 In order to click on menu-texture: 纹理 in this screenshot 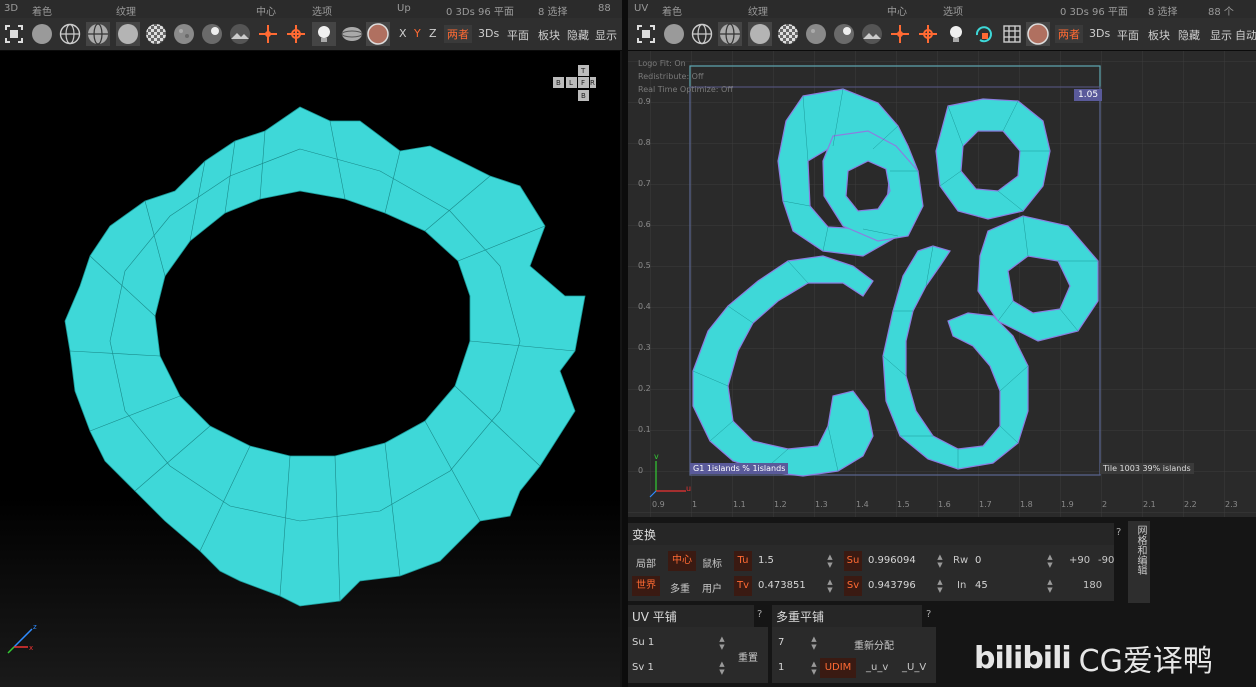, I will do `click(126, 10)`.